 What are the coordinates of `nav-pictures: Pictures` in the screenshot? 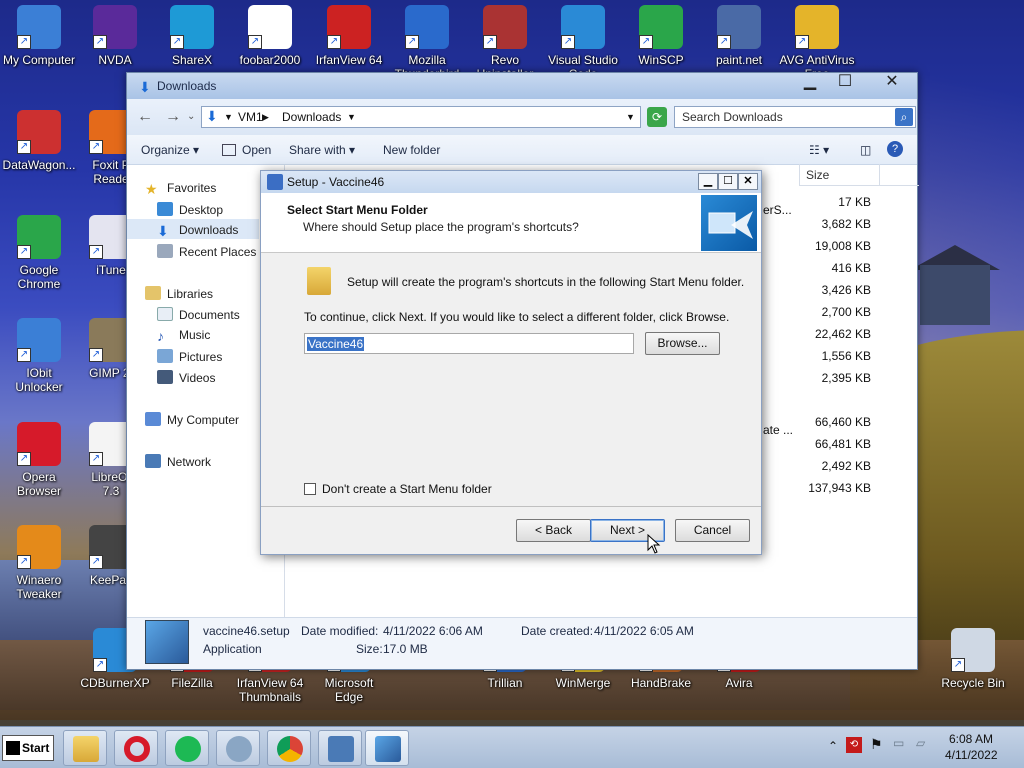 It's located at (189, 356).